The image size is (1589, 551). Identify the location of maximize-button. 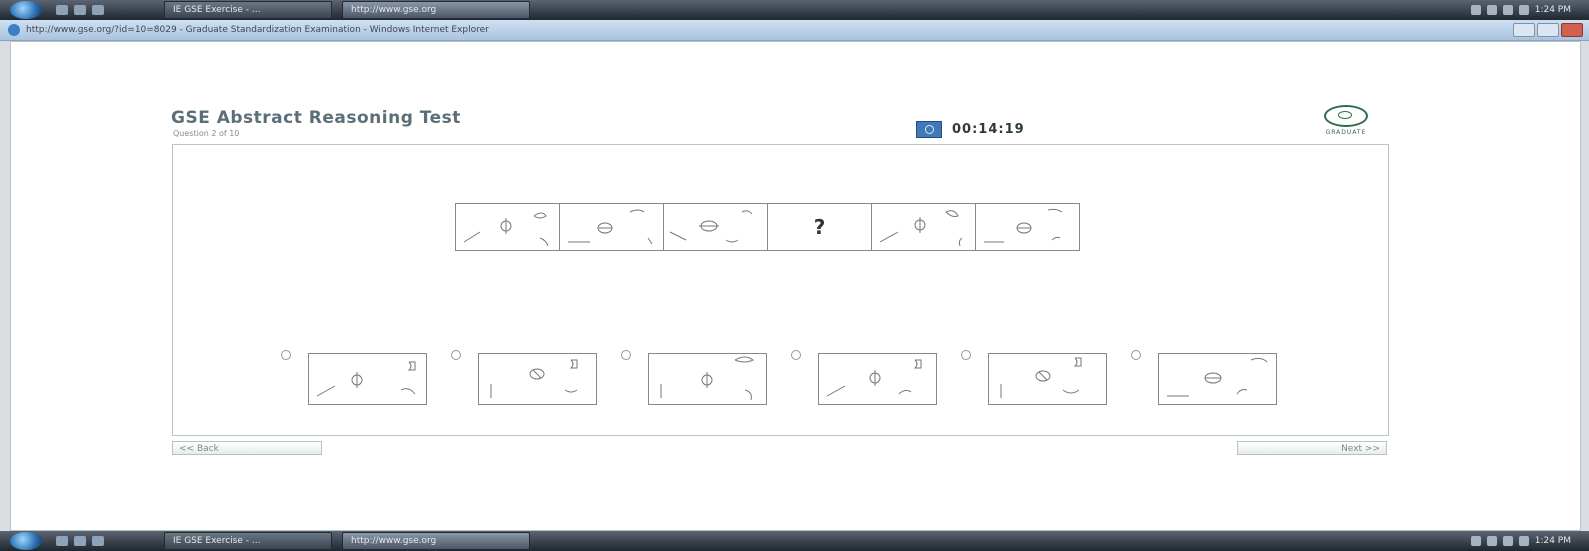
(1548, 30).